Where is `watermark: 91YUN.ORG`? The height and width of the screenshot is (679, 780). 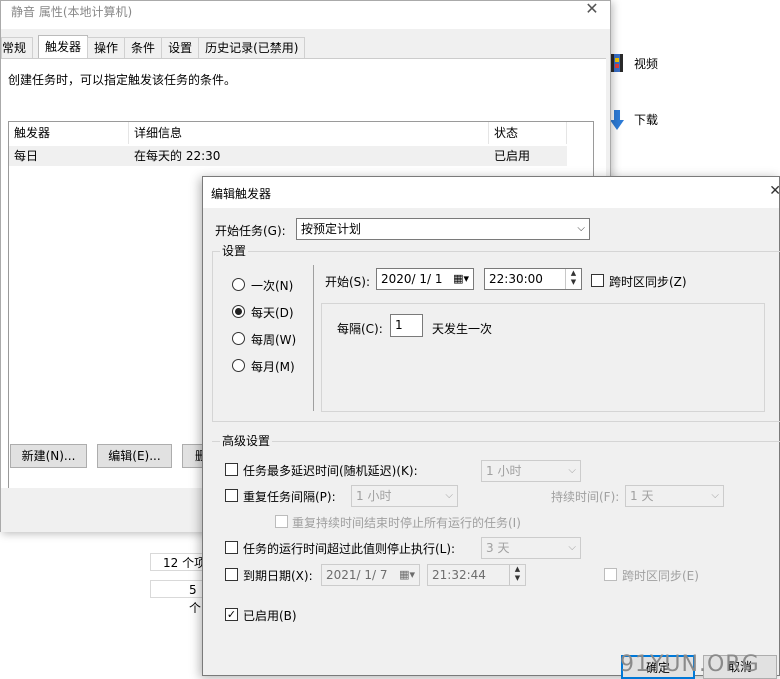
watermark: 91YUN.ORG is located at coordinates (690, 664).